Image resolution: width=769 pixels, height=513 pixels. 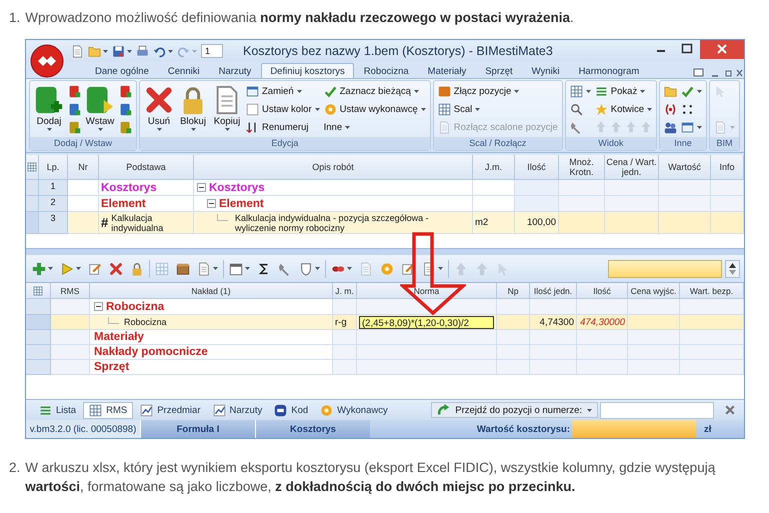 I want to click on column-header: J.m., so click(x=494, y=167).